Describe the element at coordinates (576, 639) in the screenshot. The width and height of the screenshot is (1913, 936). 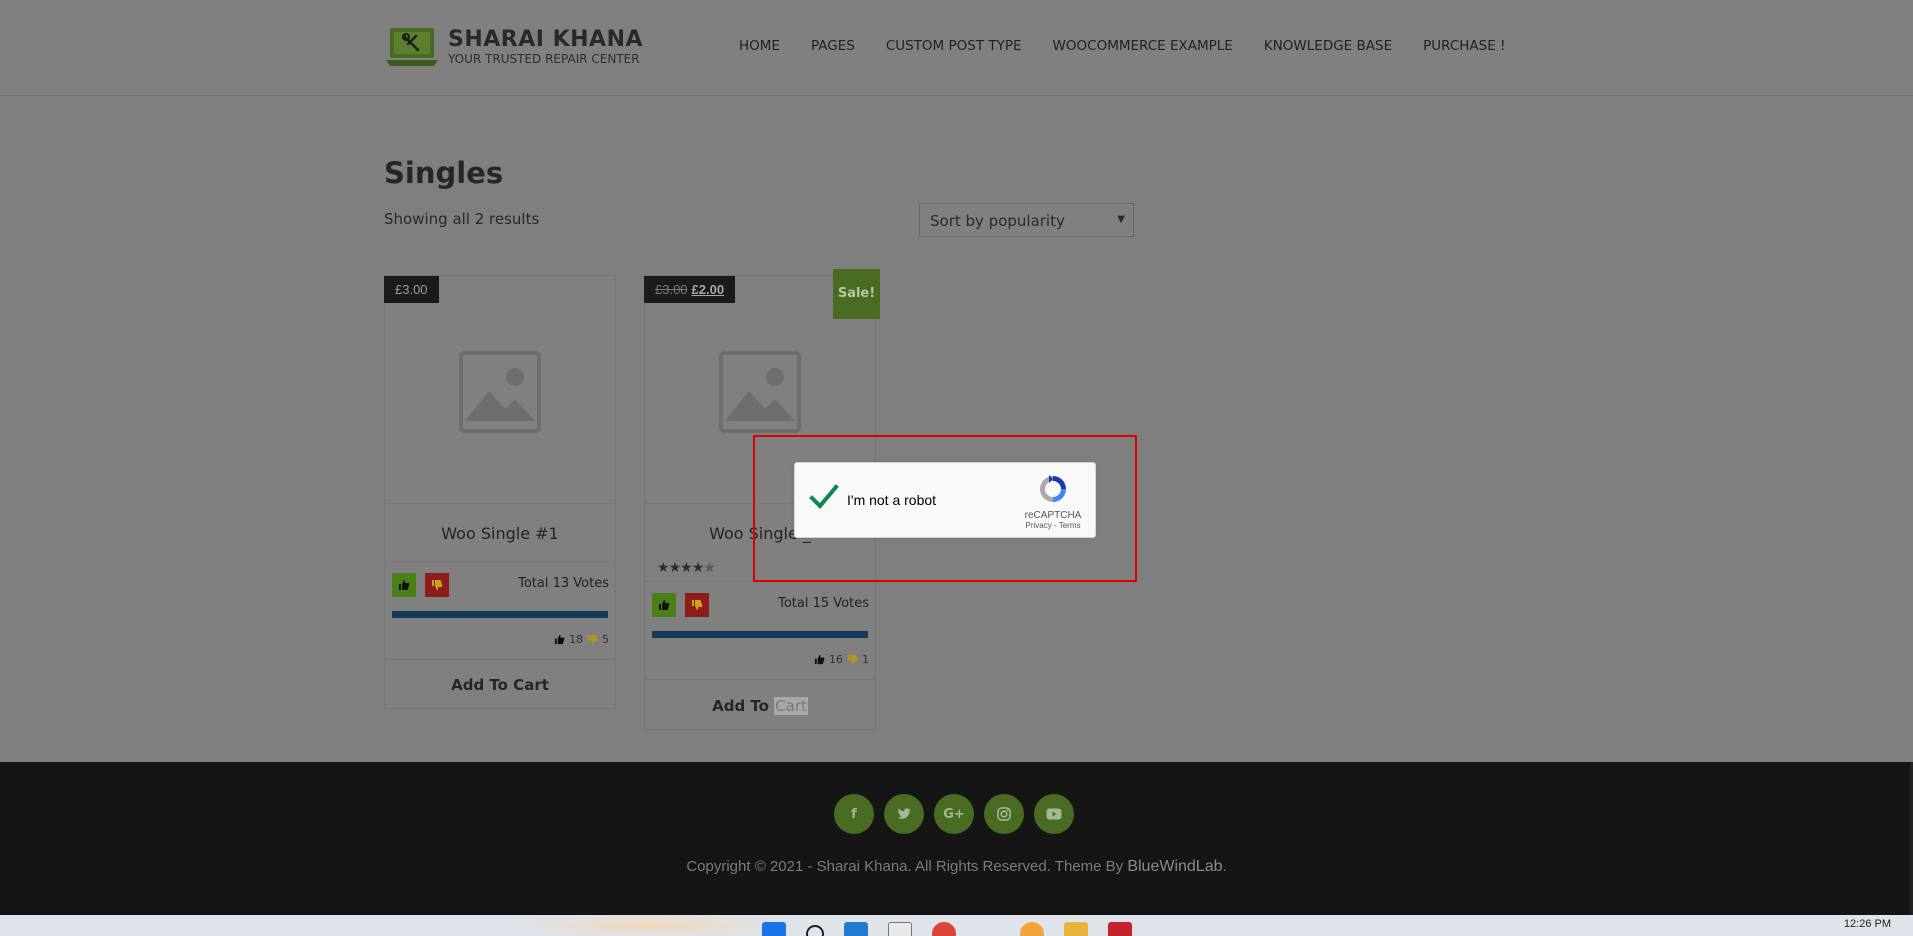
I see `like-count: 18` at that location.